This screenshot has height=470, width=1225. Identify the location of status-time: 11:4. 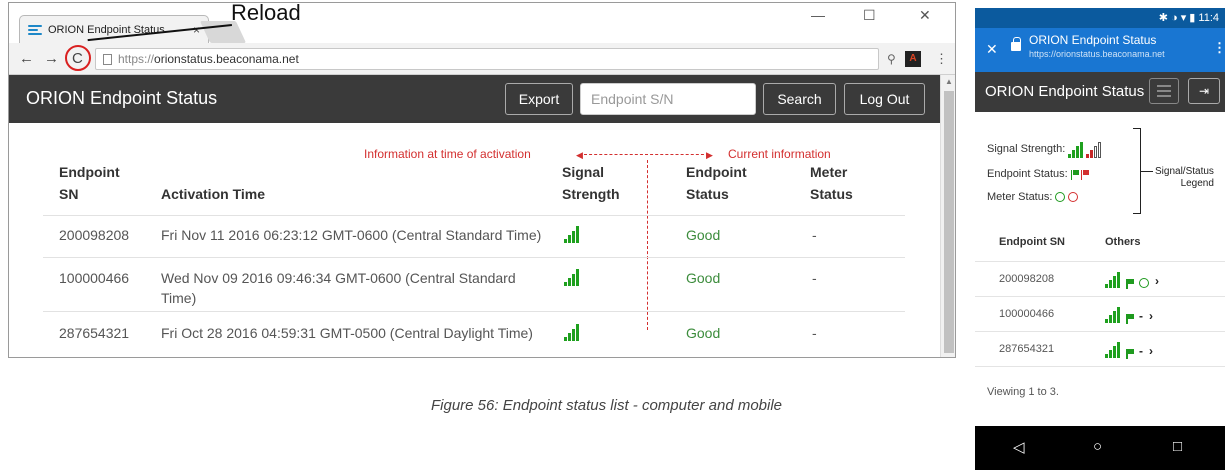
(1208, 18).